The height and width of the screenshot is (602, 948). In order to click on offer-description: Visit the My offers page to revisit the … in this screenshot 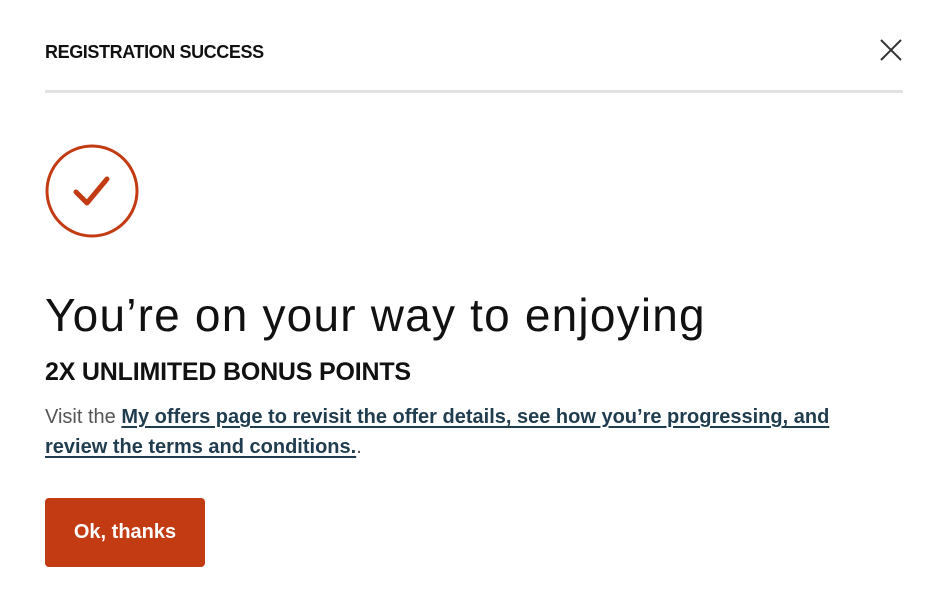, I will do `click(470, 432)`.